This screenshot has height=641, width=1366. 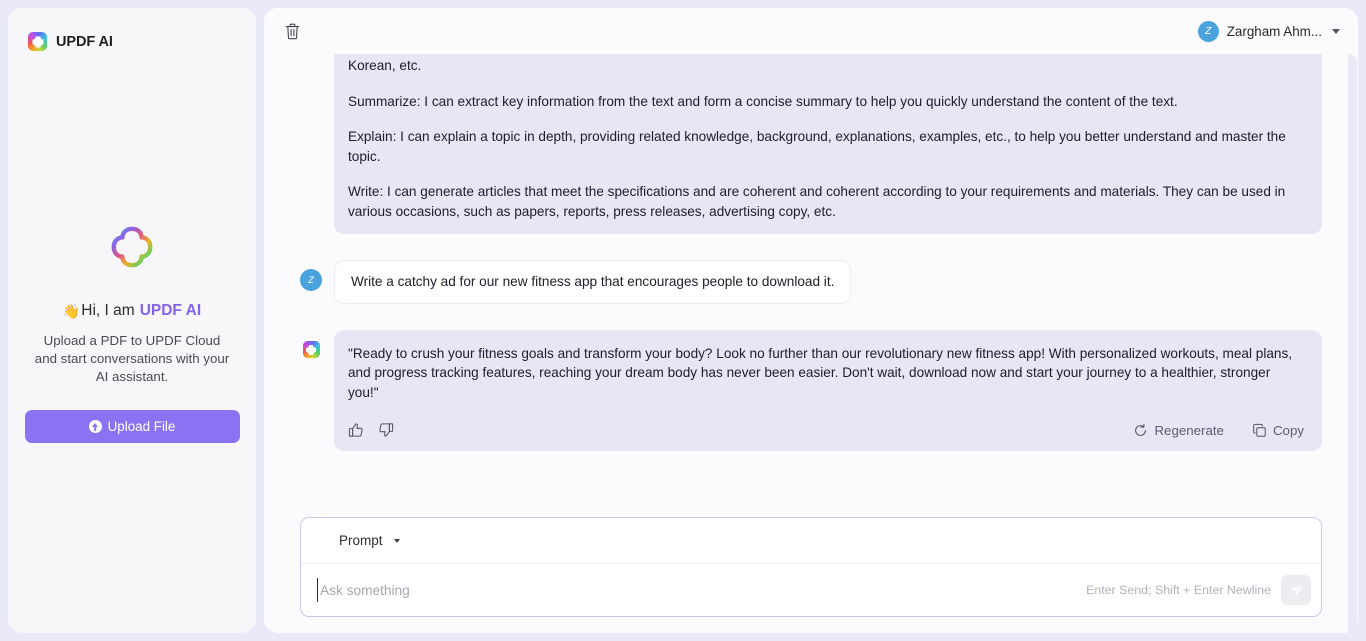 What do you see at coordinates (95, 426) in the screenshot?
I see `upload-circle-arrow-icon` at bounding box center [95, 426].